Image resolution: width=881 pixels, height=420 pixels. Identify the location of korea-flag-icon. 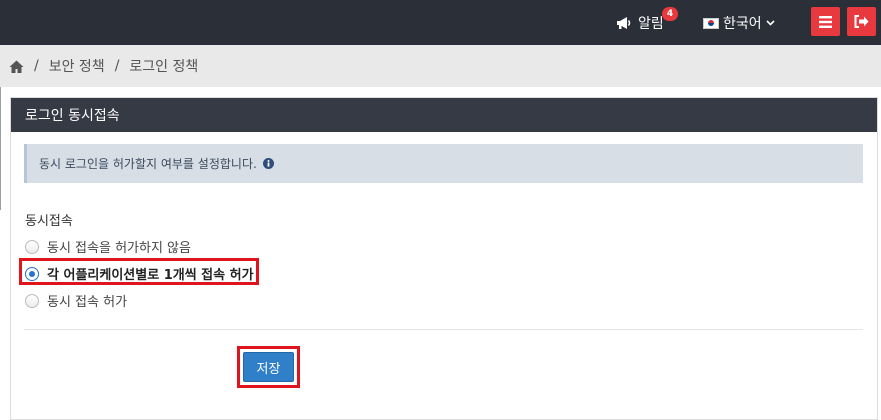
(711, 23).